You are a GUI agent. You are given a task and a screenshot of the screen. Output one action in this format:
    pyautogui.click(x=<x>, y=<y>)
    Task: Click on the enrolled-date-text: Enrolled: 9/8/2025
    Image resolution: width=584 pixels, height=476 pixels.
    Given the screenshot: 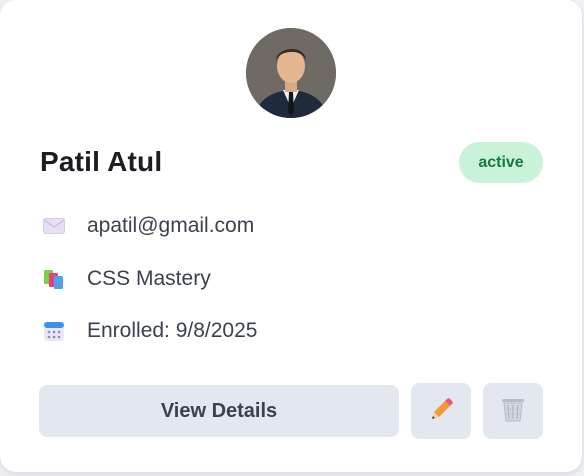 What is the action you would take?
    pyautogui.click(x=172, y=330)
    